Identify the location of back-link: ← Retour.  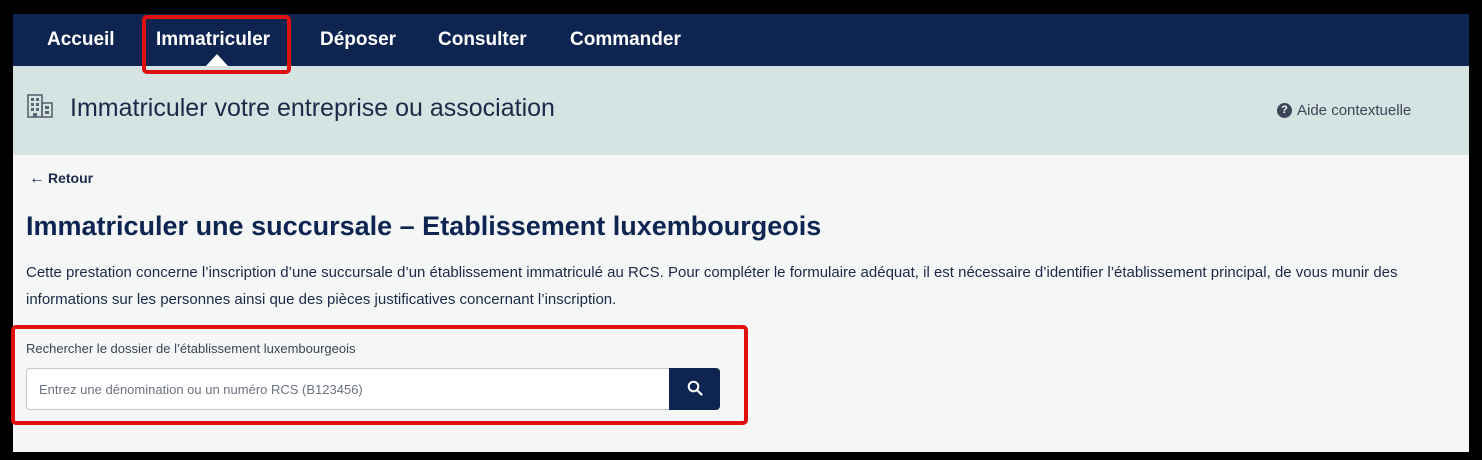
(61, 179).